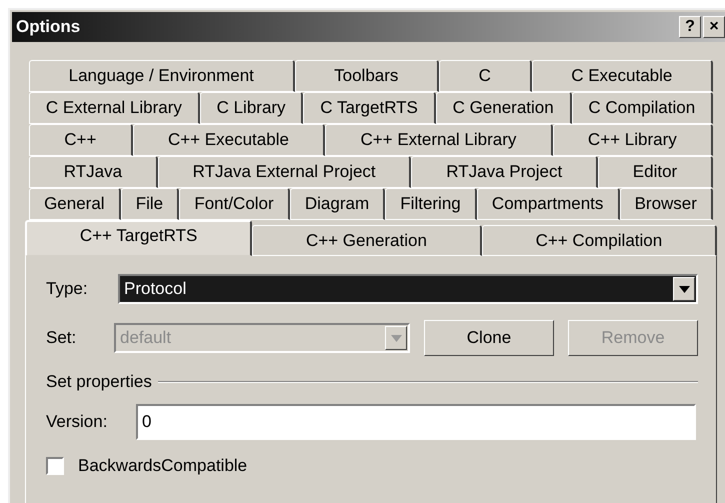 The image size is (725, 503). What do you see at coordinates (667, 204) in the screenshot?
I see `tab: Browser` at bounding box center [667, 204].